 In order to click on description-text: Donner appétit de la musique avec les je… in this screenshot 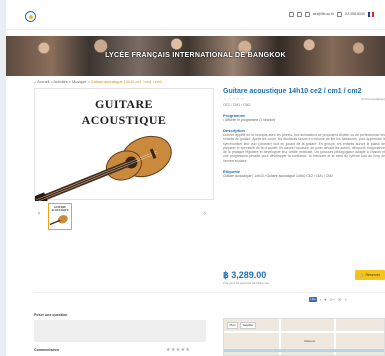, I will do `click(304, 148)`.